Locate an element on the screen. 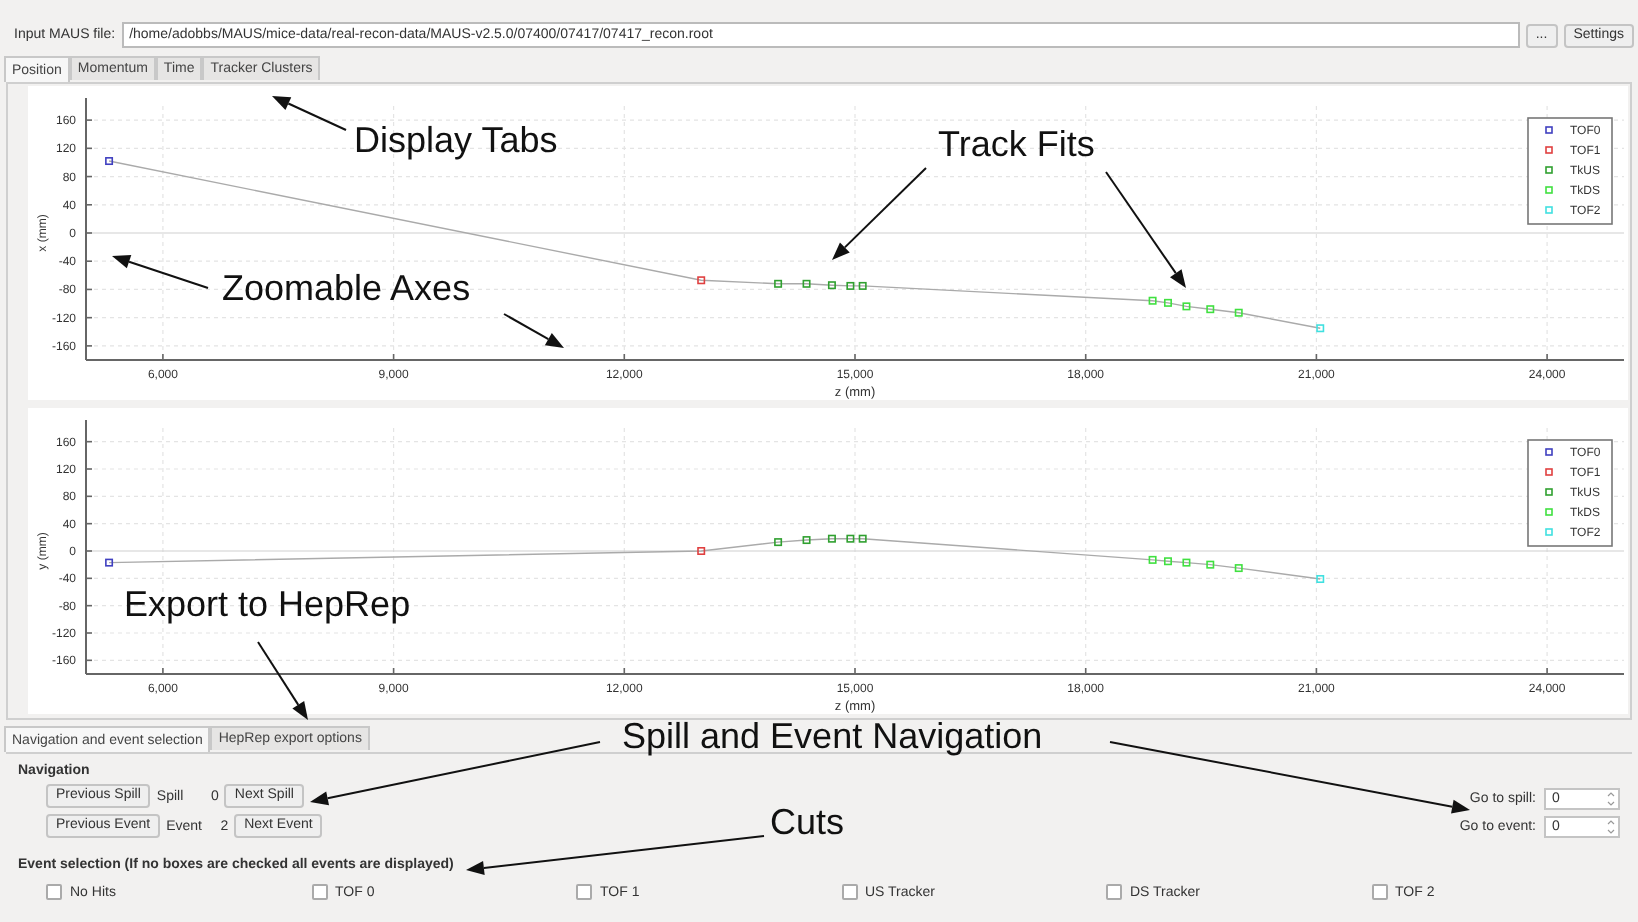 The height and width of the screenshot is (922, 1638). annotation-label: Track Fits is located at coordinates (1016, 145).